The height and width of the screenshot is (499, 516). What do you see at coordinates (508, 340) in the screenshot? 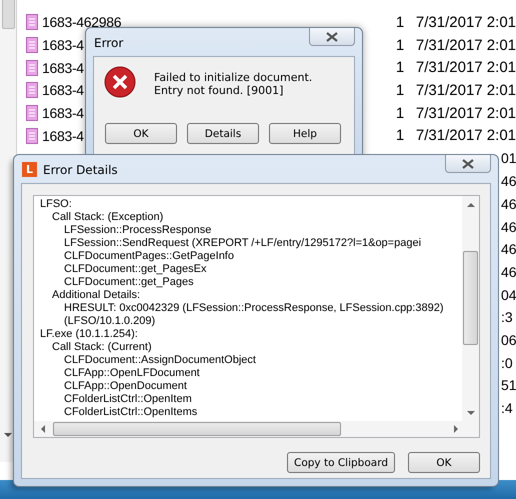
I see `date-fragment: 06` at bounding box center [508, 340].